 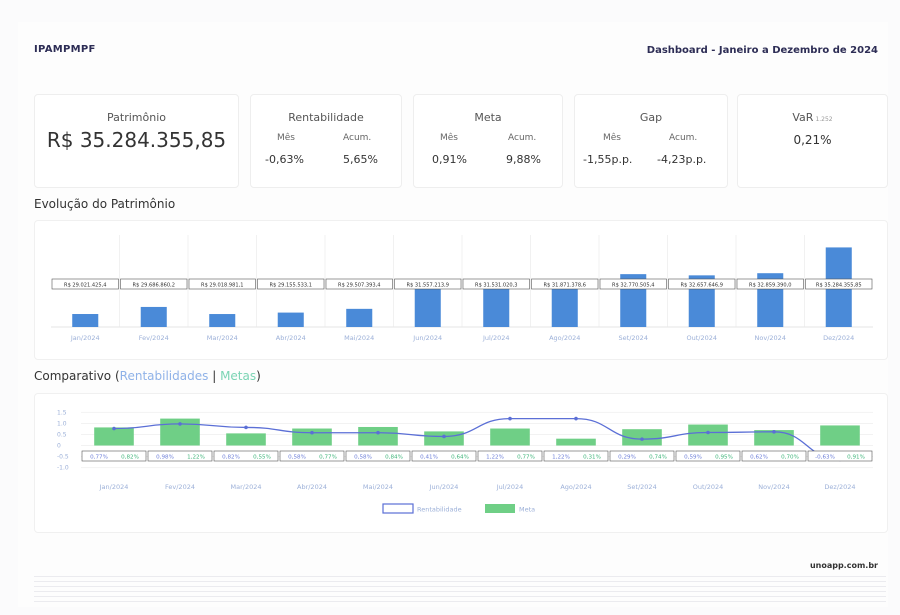 I want to click on comparativo-rentabilidades-label: Rentabilidades, so click(x=164, y=376).